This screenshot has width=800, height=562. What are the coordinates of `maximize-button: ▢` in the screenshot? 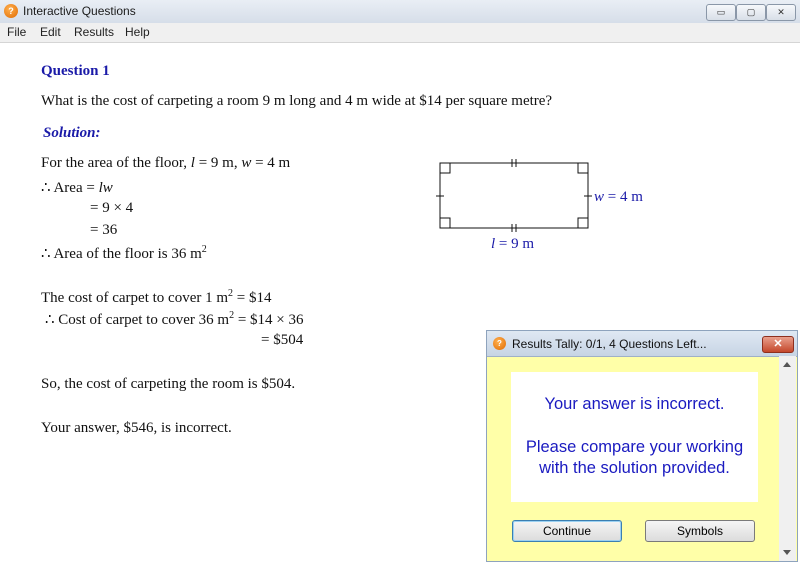 It's located at (751, 12).